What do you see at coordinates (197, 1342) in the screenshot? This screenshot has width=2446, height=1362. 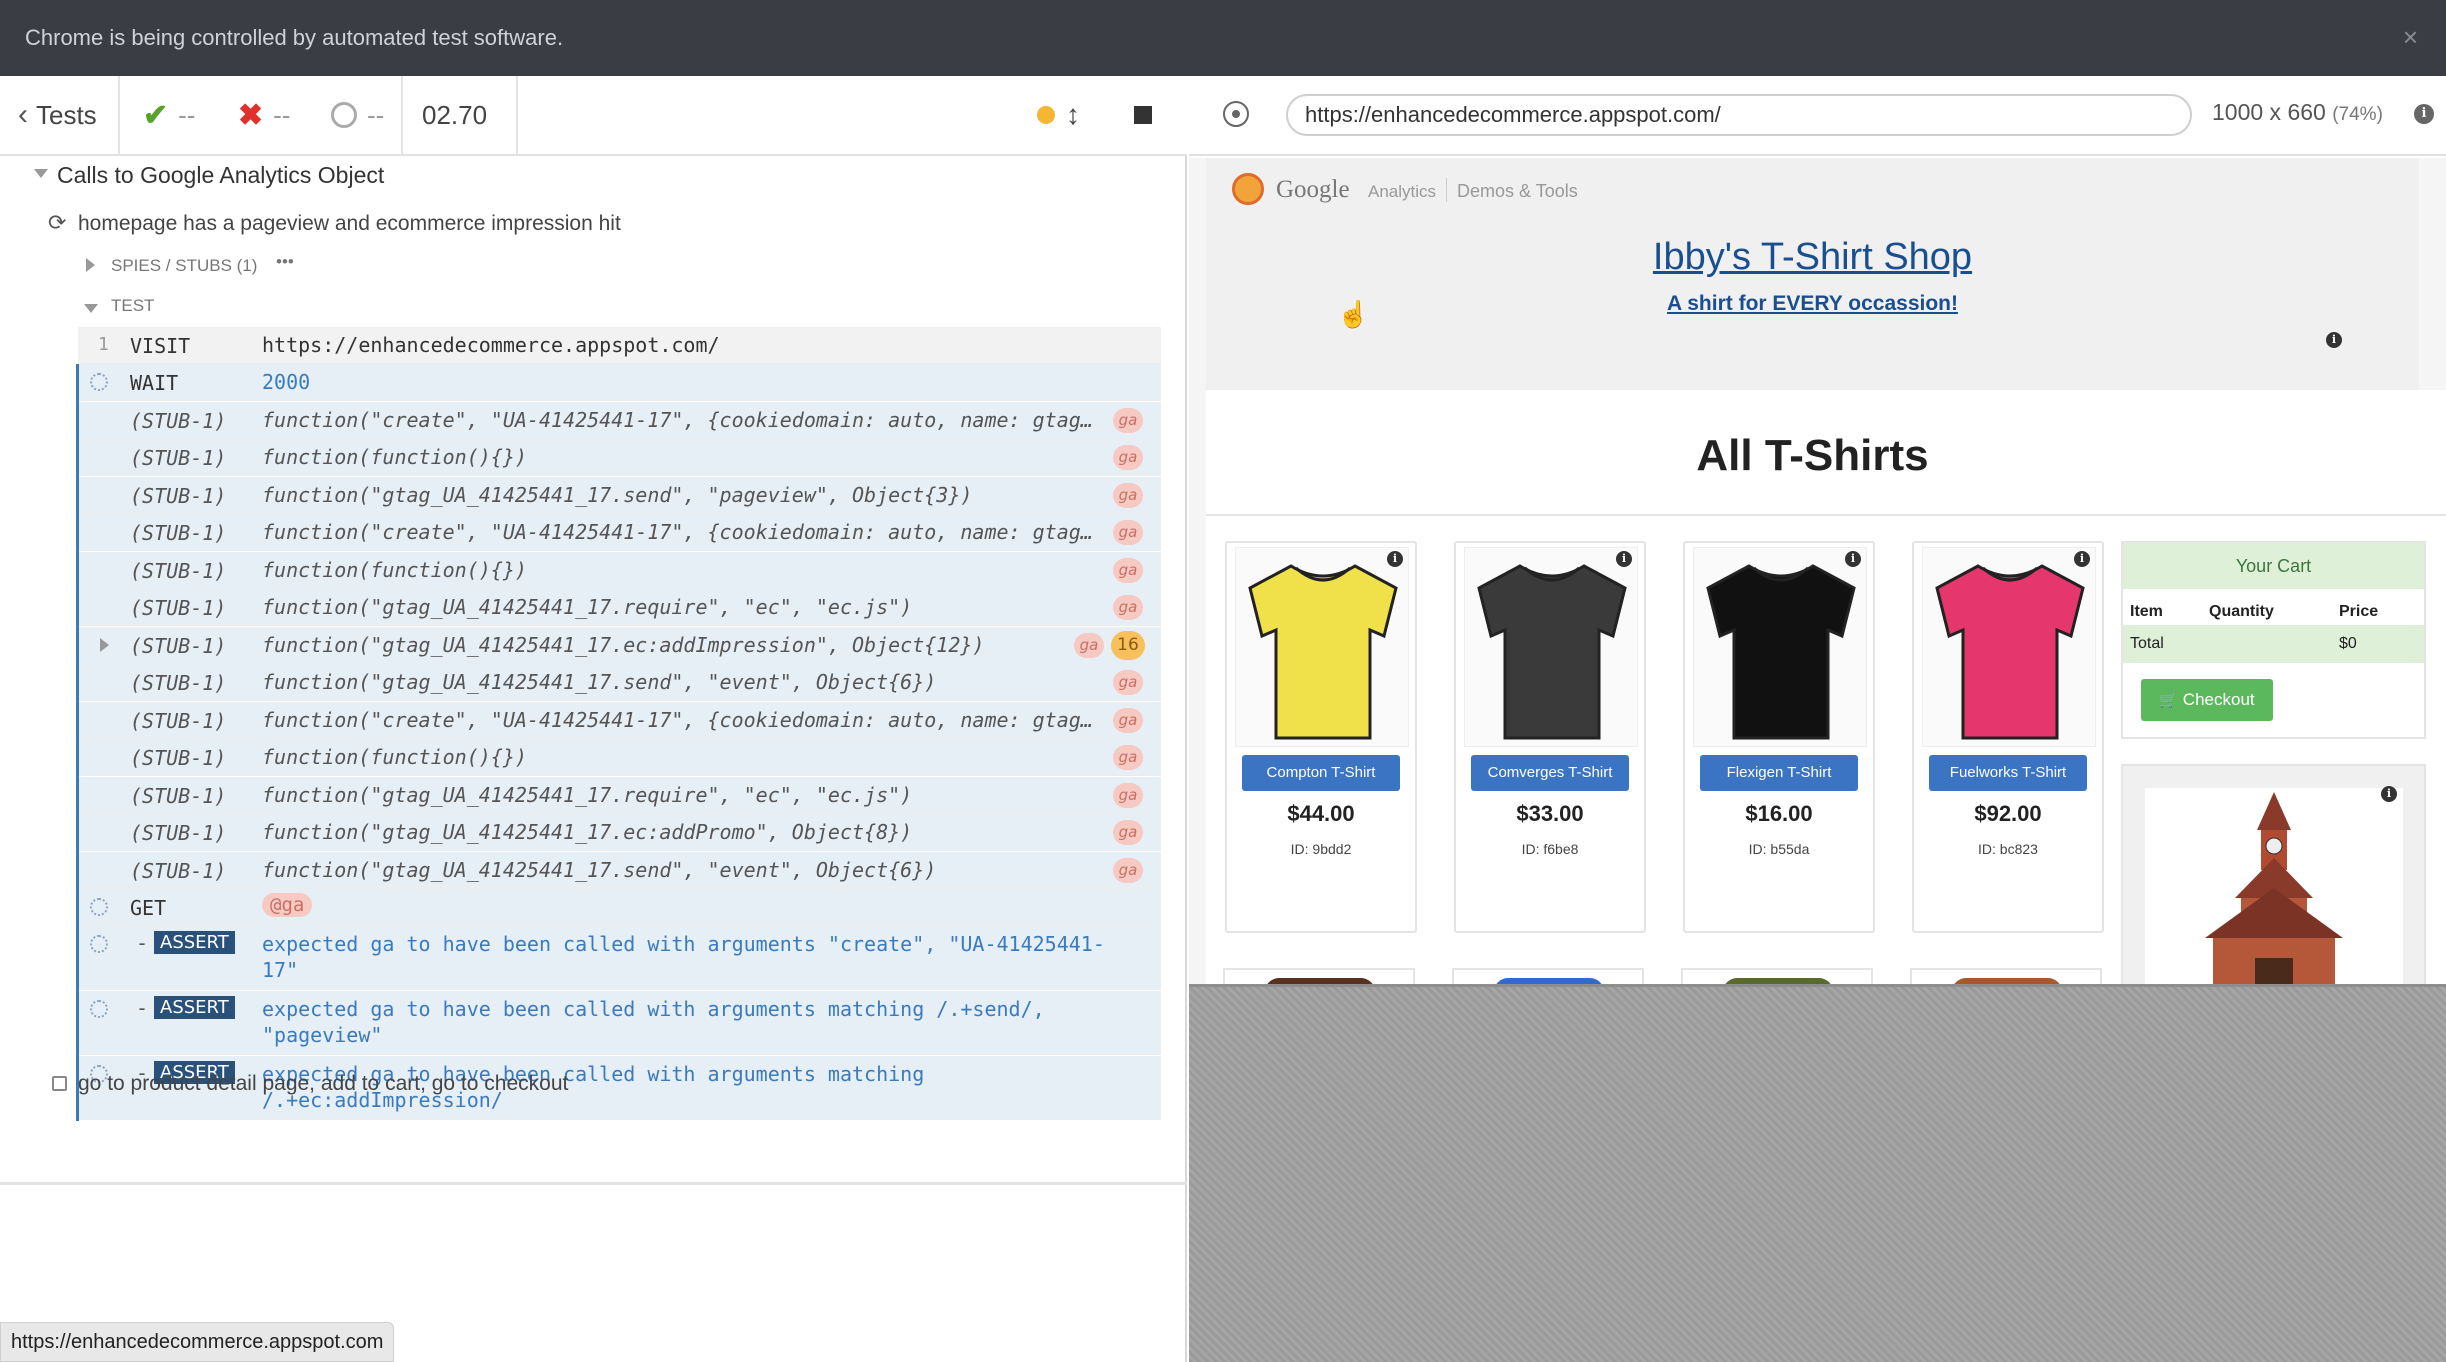 I see `status-bar-url: https://enhancedecommerce.appspot.com` at bounding box center [197, 1342].